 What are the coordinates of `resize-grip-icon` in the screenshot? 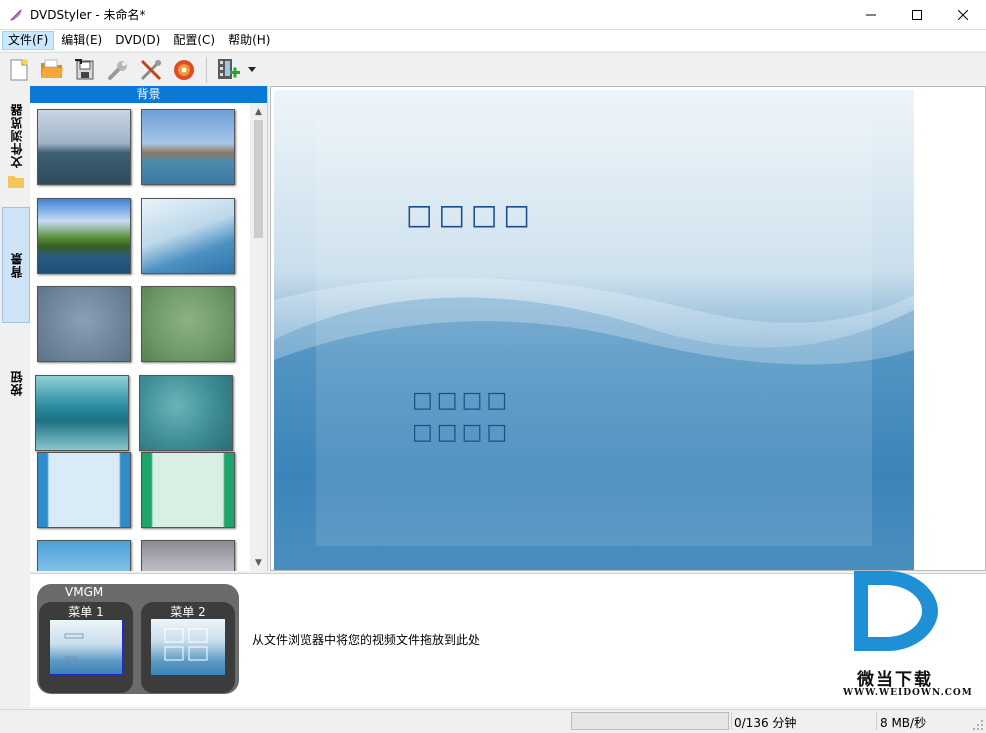 It's located at (978, 725).